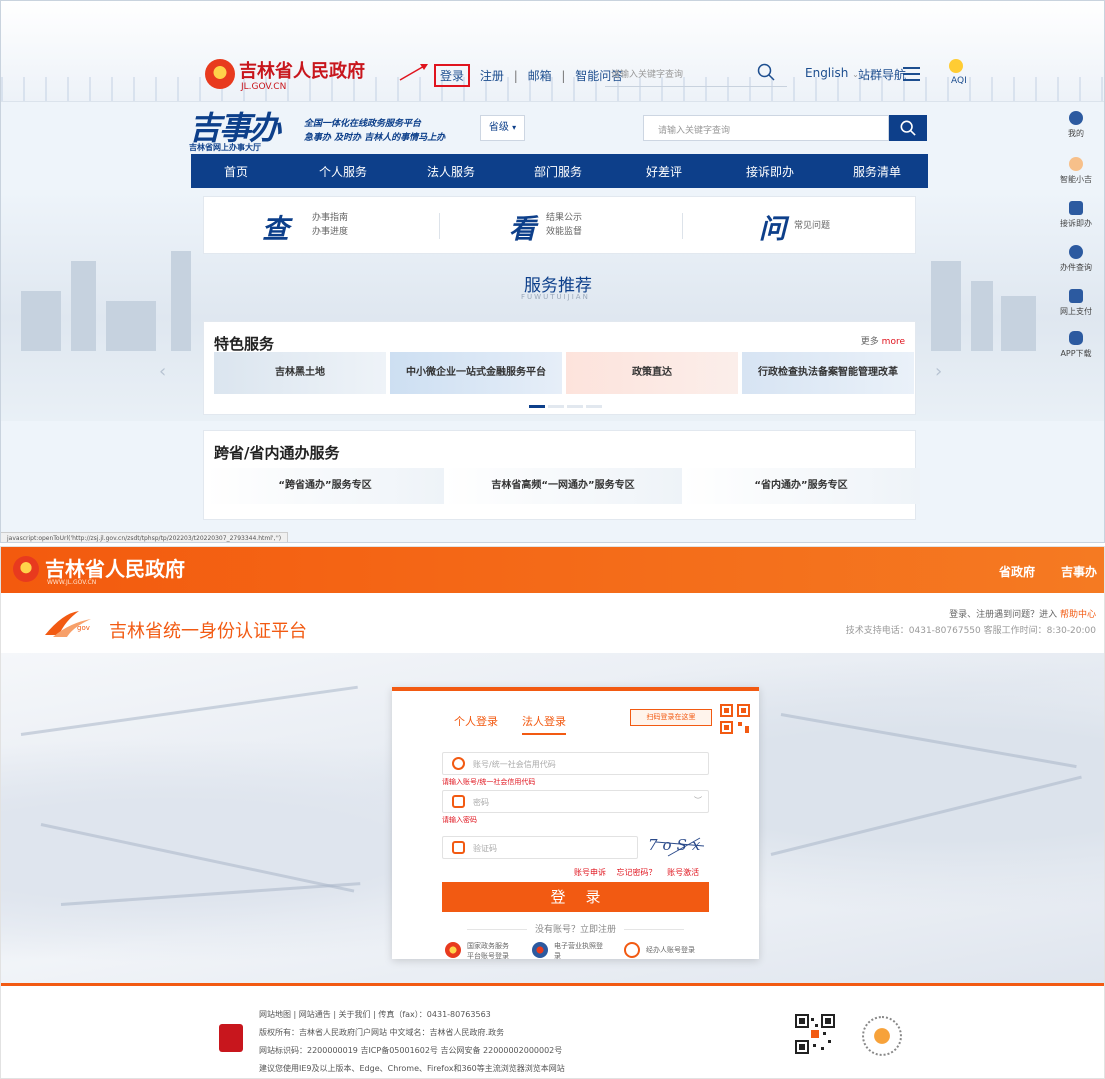  What do you see at coordinates (492, 75) in the screenshot?
I see `register-link: 注册` at bounding box center [492, 75].